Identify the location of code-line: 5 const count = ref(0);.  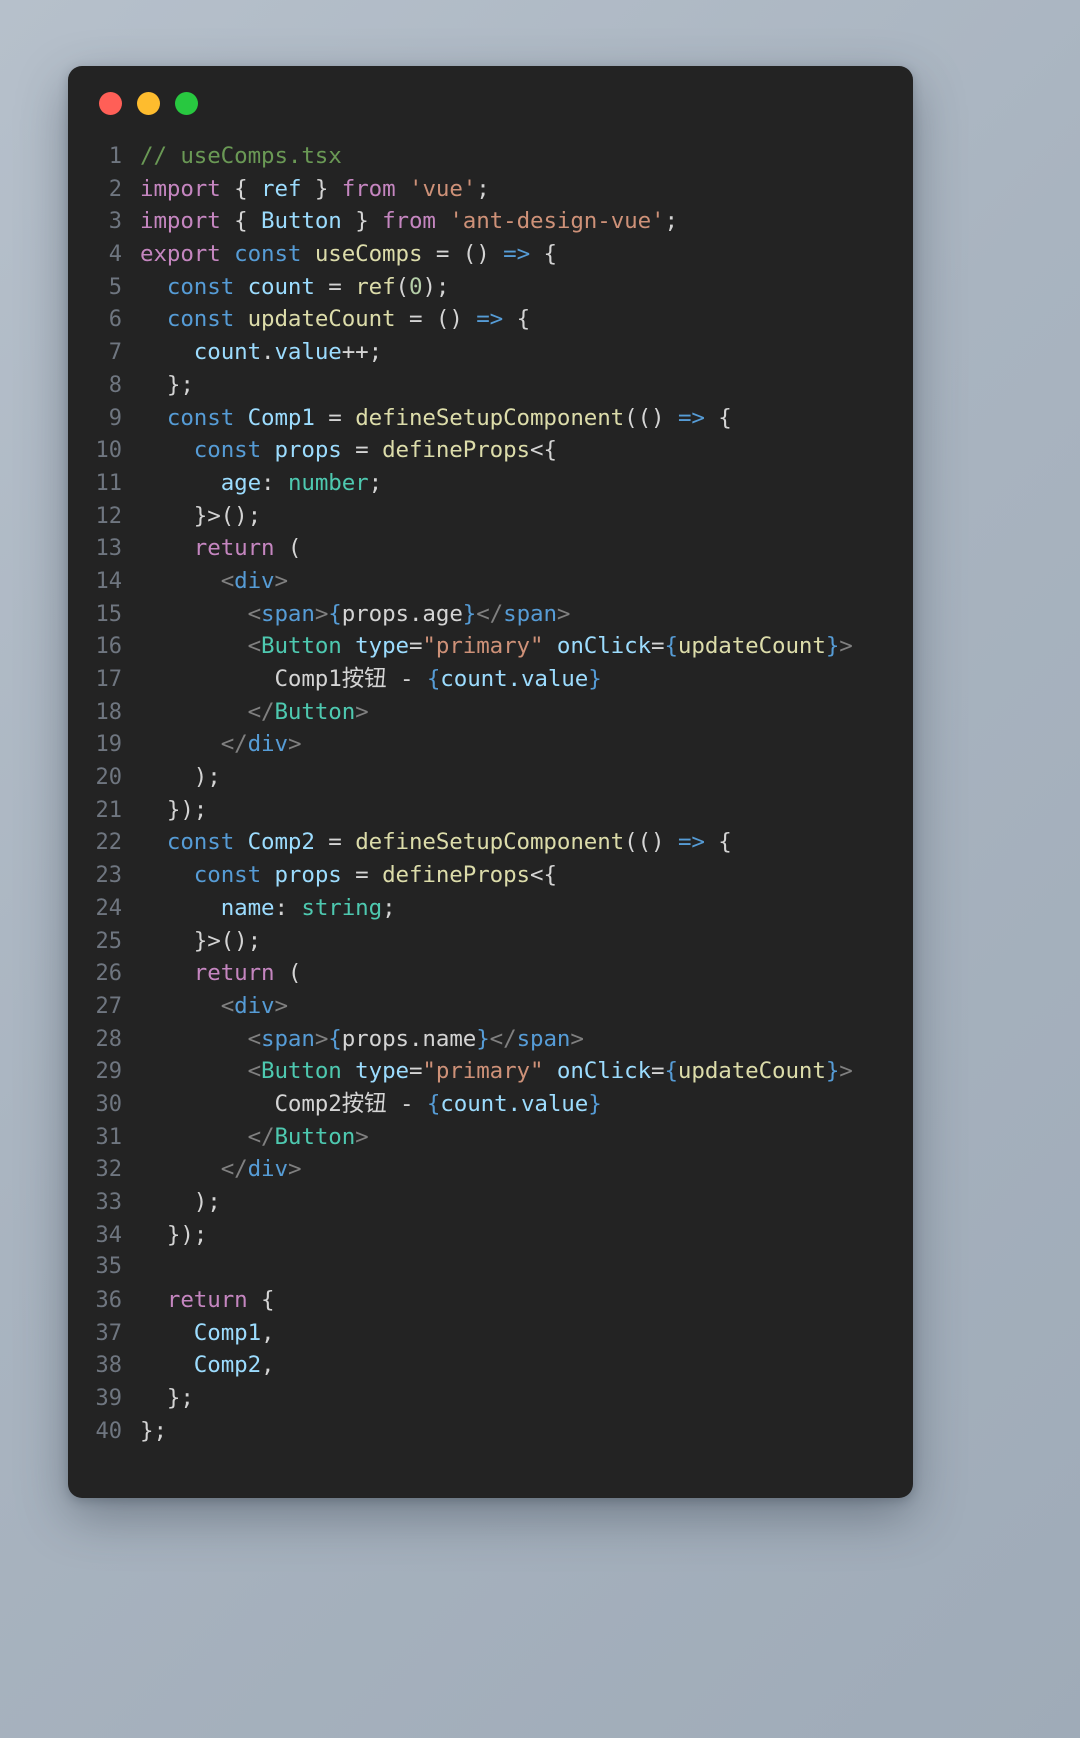
(490, 287).